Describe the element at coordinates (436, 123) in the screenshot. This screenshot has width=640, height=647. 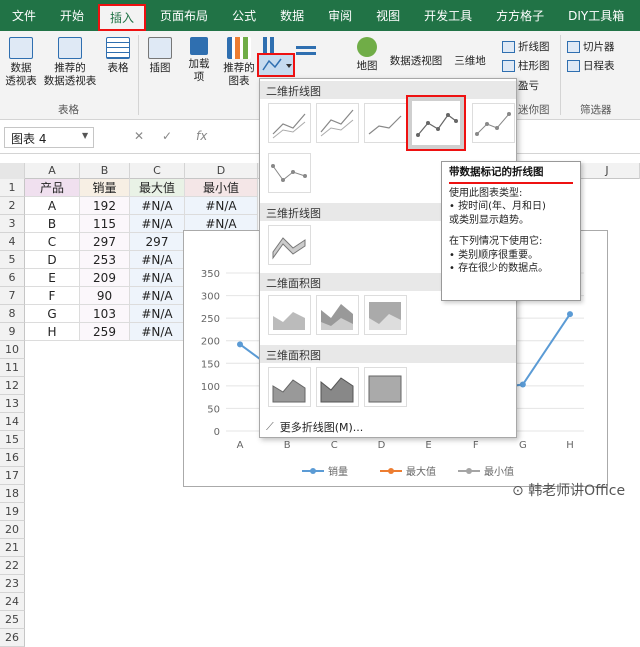
I see `line-with-markers-option` at that location.